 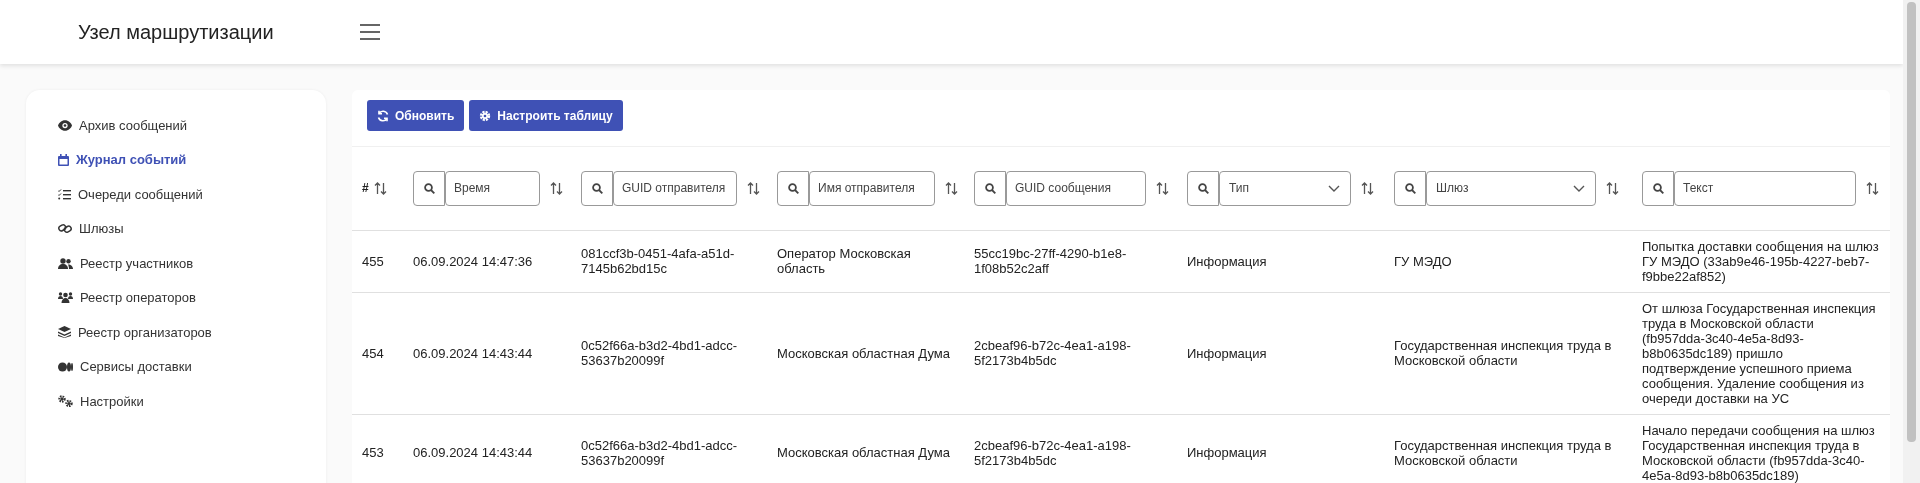 What do you see at coordinates (370, 32) in the screenshot?
I see `menu-icon` at bounding box center [370, 32].